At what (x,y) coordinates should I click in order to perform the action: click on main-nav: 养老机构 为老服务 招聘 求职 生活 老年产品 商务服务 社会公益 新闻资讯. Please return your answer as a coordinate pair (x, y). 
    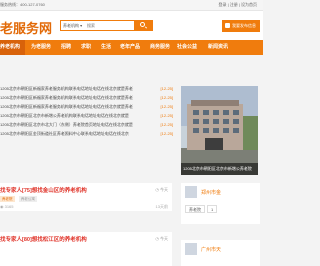
    Looking at the image, I should click on (131, 47).